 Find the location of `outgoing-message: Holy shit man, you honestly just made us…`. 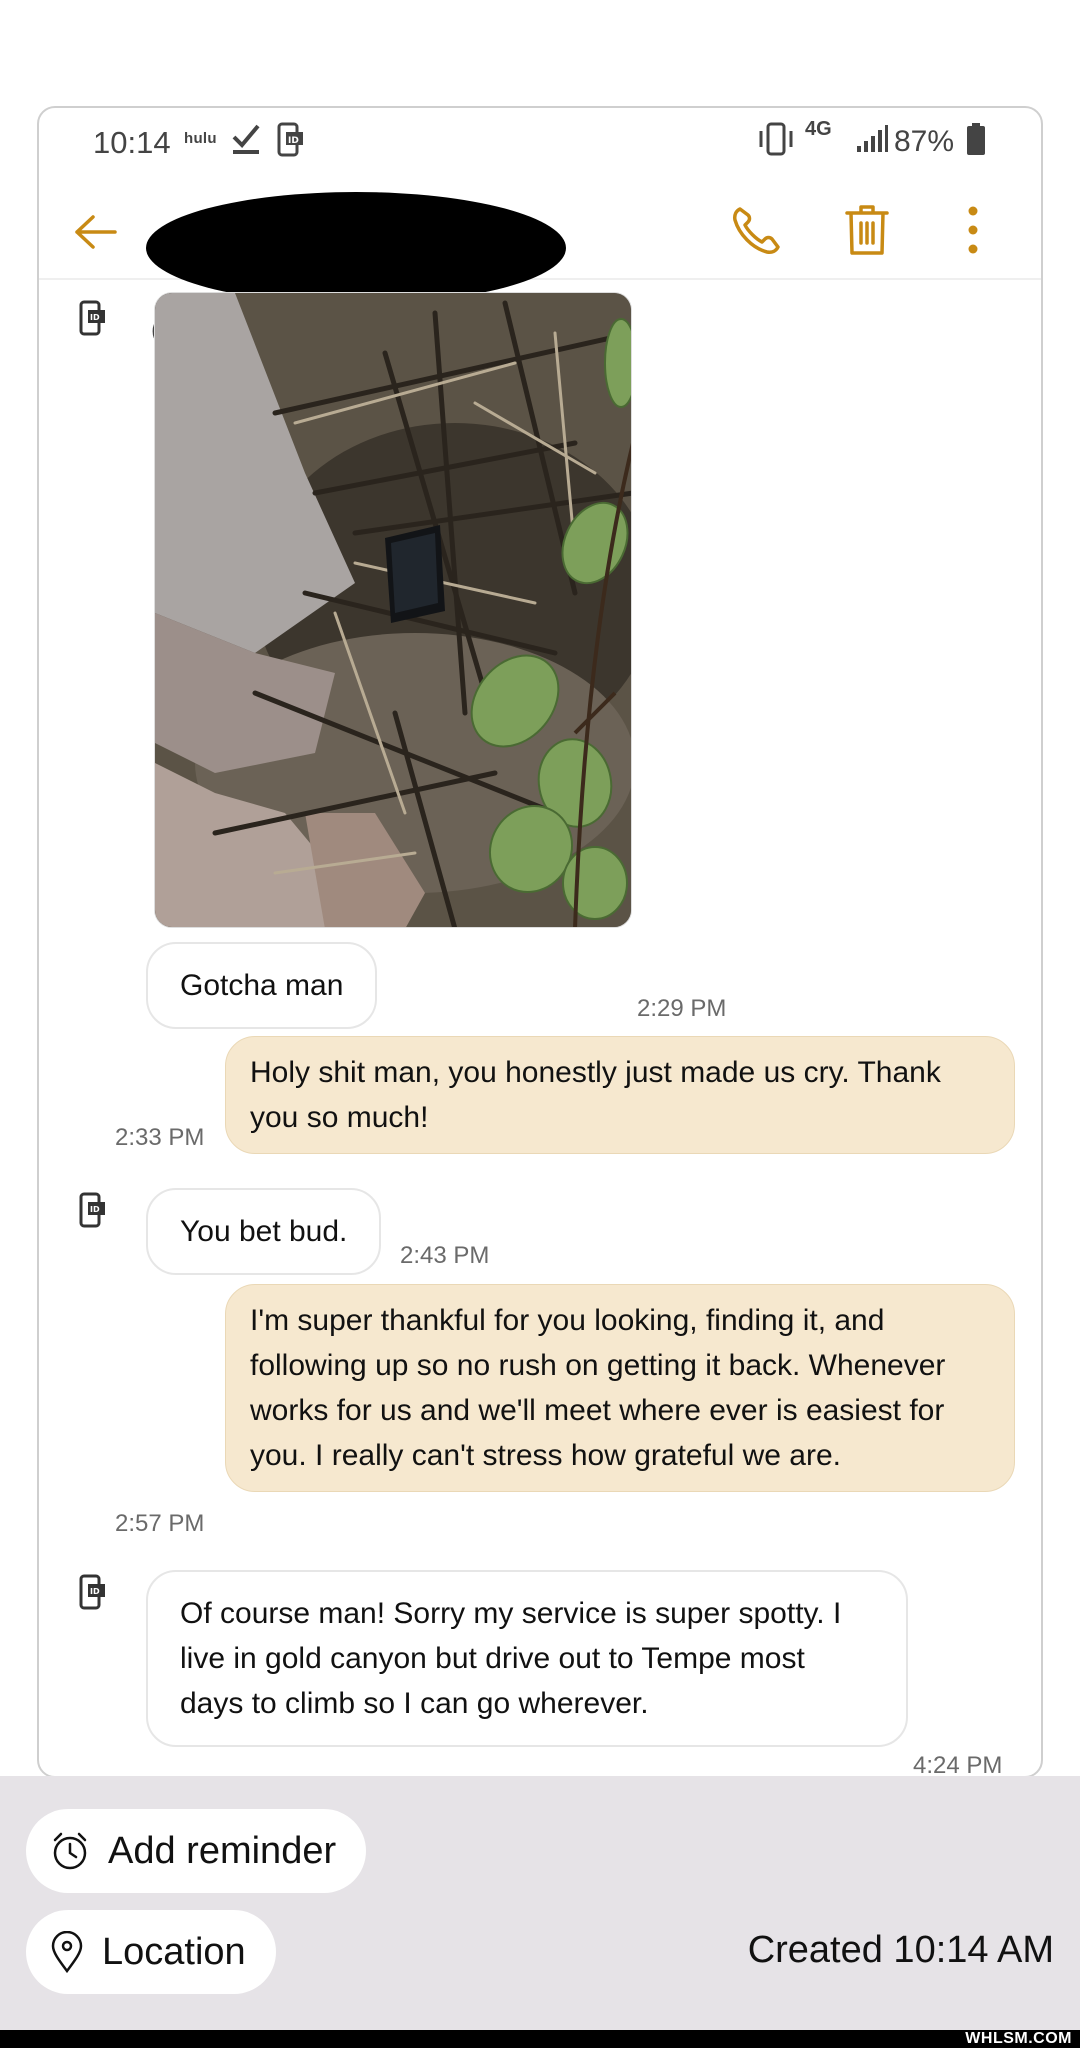

outgoing-message: Holy shit man, you honestly just made us… is located at coordinates (620, 1095).